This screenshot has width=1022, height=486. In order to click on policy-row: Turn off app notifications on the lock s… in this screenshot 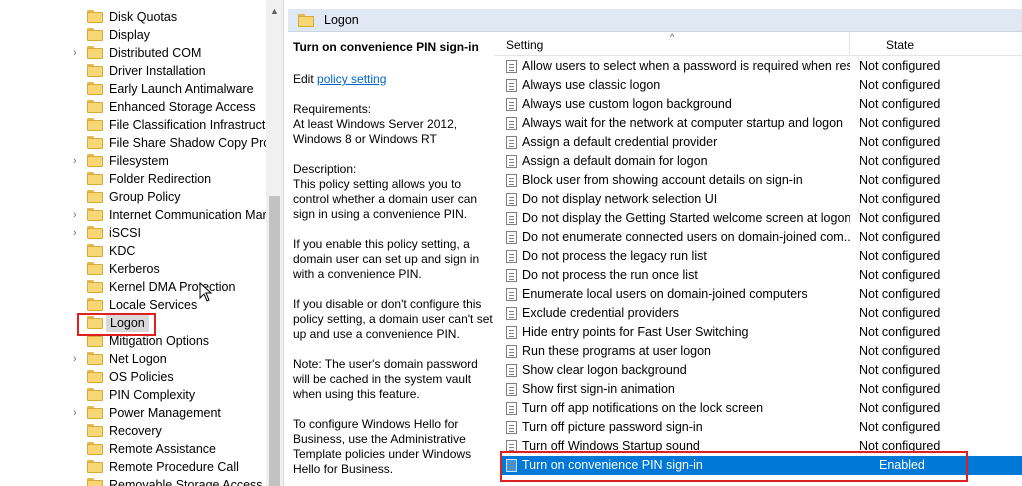, I will do `click(762, 408)`.